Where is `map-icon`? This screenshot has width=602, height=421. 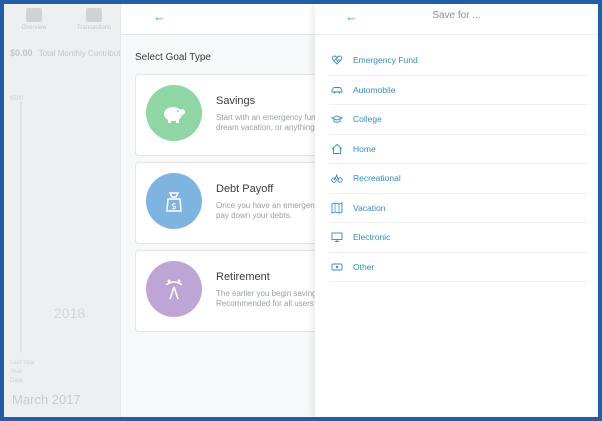
map-icon is located at coordinates (337, 208).